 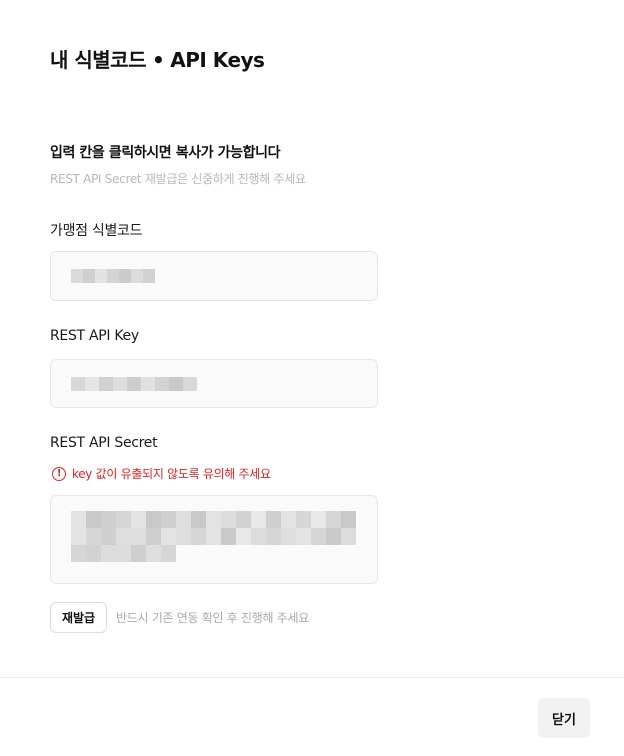 What do you see at coordinates (312, 677) in the screenshot?
I see `footer-divider` at bounding box center [312, 677].